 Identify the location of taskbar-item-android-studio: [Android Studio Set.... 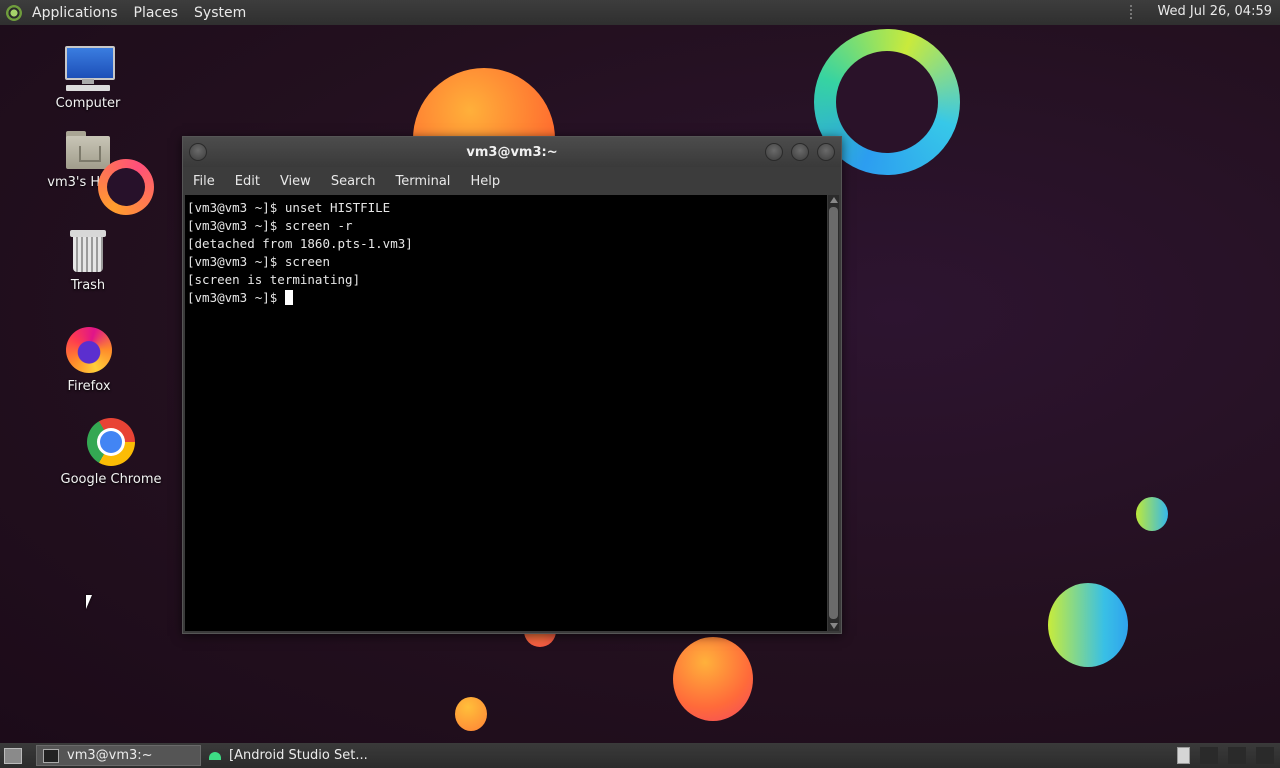
(303, 755).